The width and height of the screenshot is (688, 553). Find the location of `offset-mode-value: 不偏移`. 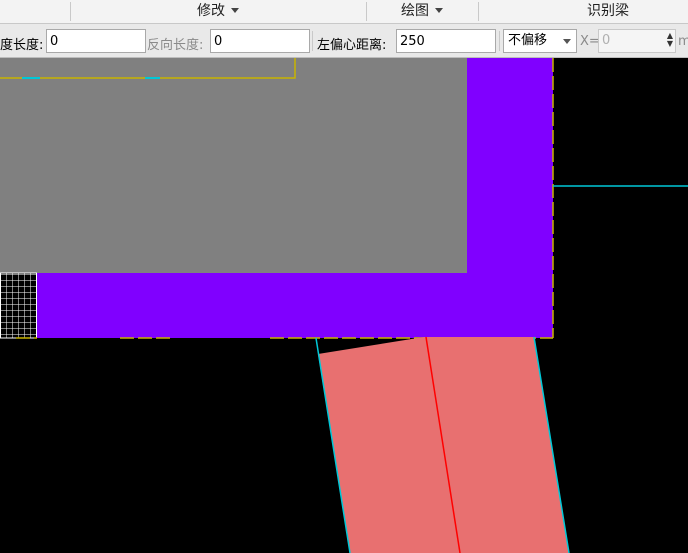

offset-mode-value: 不偏移 is located at coordinates (528, 40).